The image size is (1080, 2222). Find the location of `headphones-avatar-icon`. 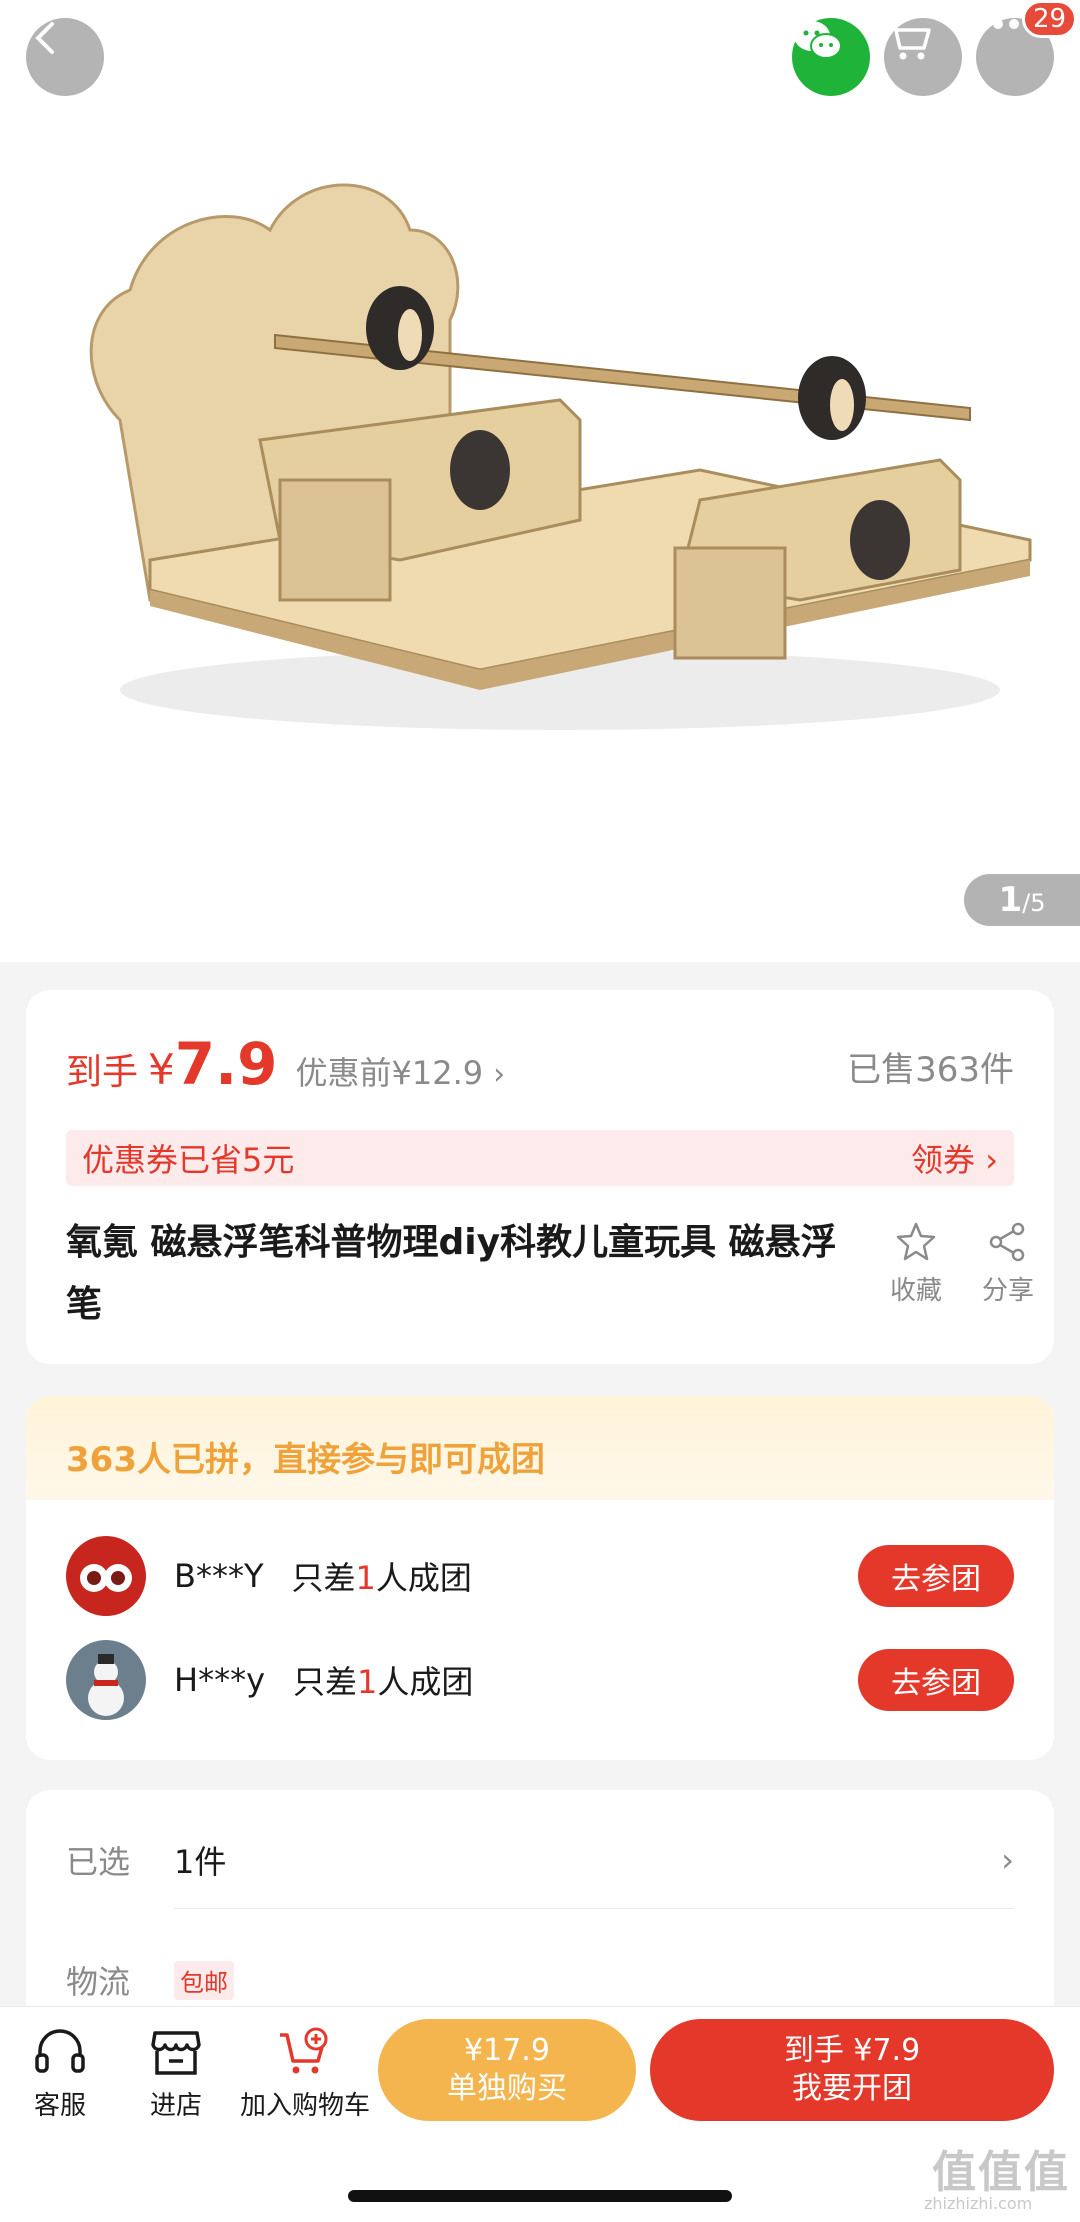

headphones-avatar-icon is located at coordinates (106, 1576).